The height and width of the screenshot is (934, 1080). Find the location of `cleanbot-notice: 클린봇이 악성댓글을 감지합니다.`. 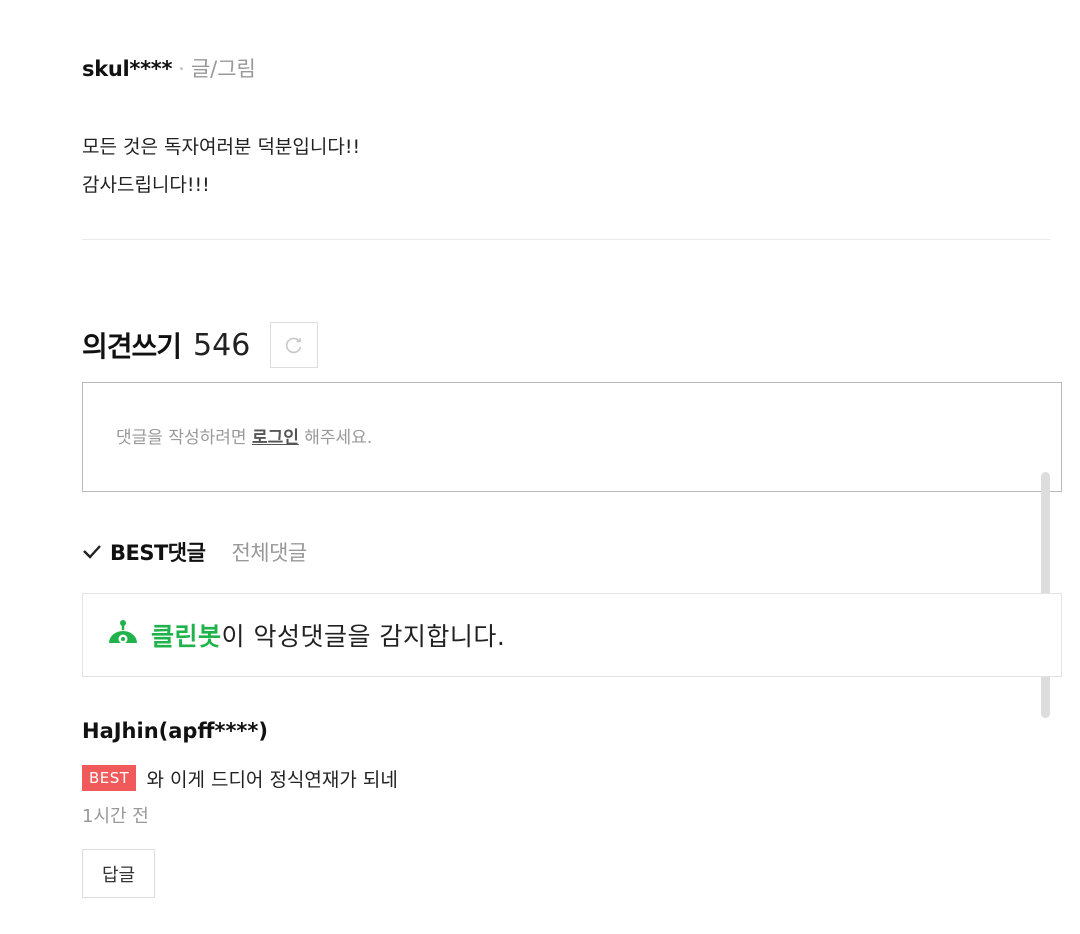

cleanbot-notice: 클린봇이 악성댓글을 감지합니다. is located at coordinates (572, 635).